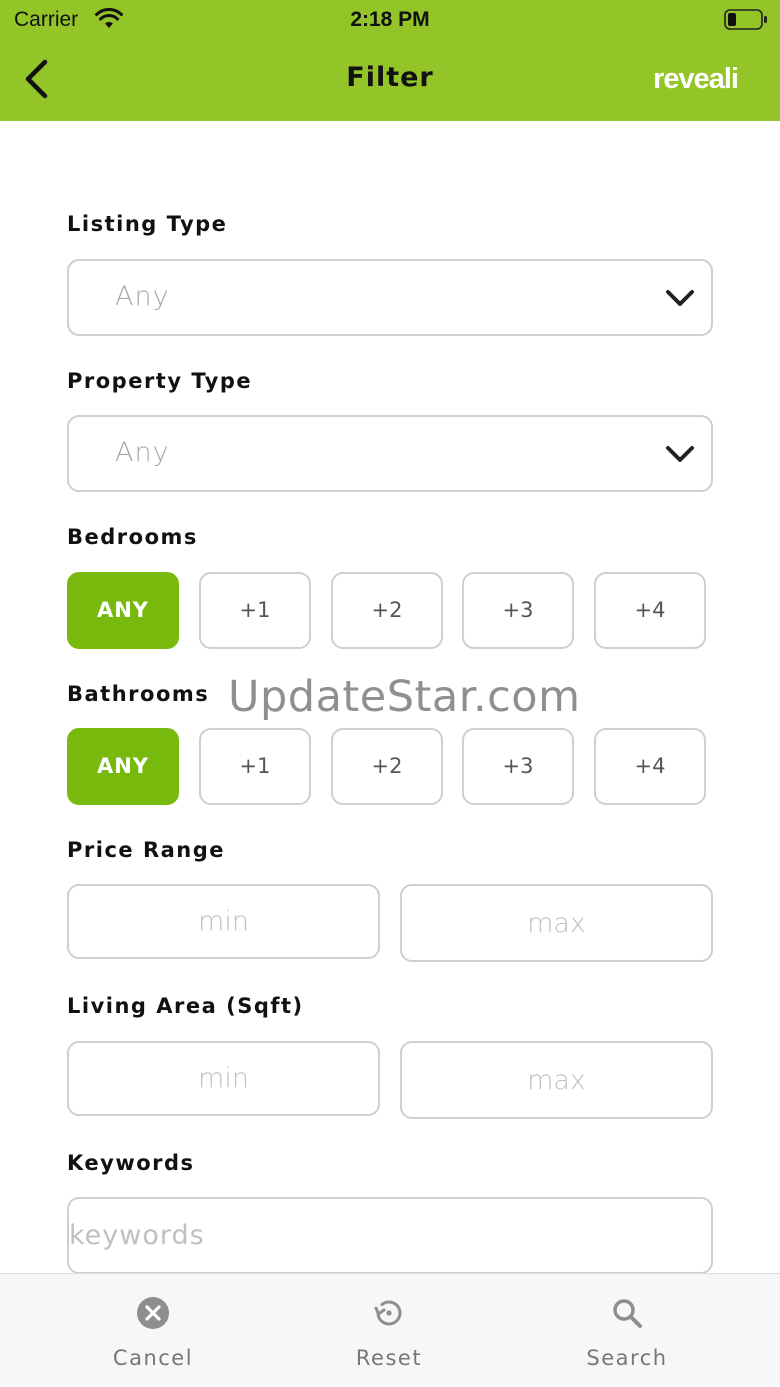  Describe the element at coordinates (627, 1358) in the screenshot. I see `search-label: Search` at that location.